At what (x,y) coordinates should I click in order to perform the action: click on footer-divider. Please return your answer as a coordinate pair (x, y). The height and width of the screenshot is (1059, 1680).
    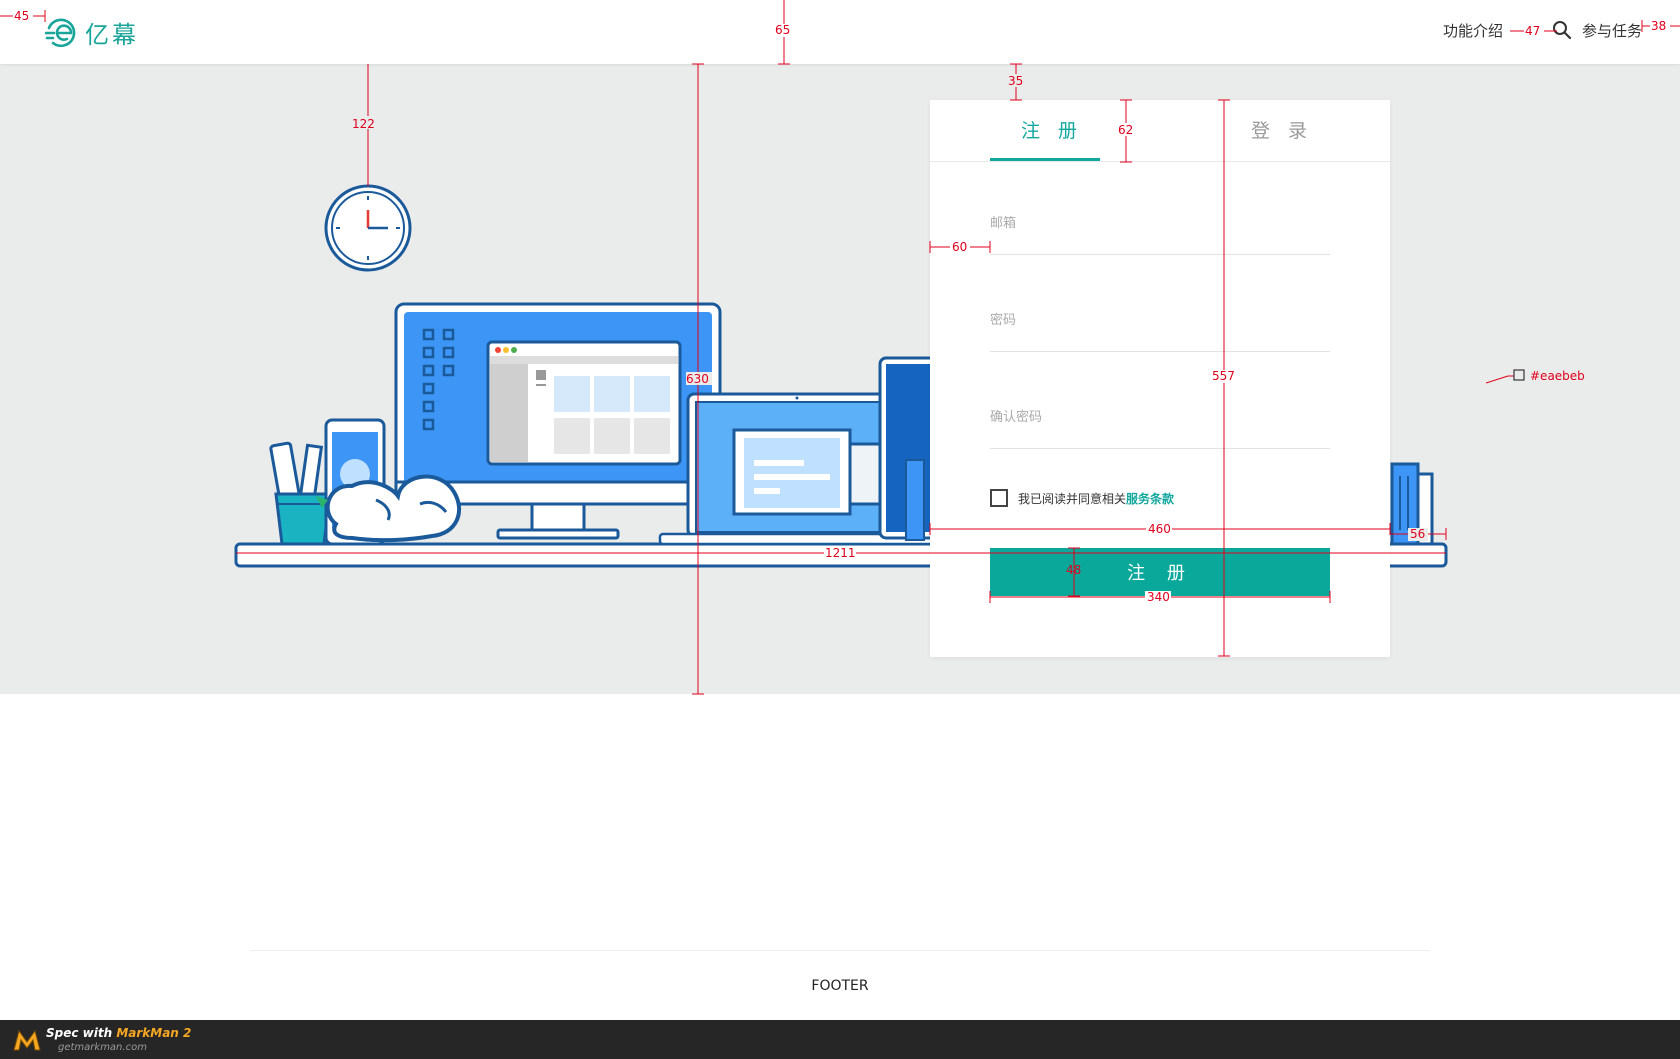
    Looking at the image, I should click on (840, 950).